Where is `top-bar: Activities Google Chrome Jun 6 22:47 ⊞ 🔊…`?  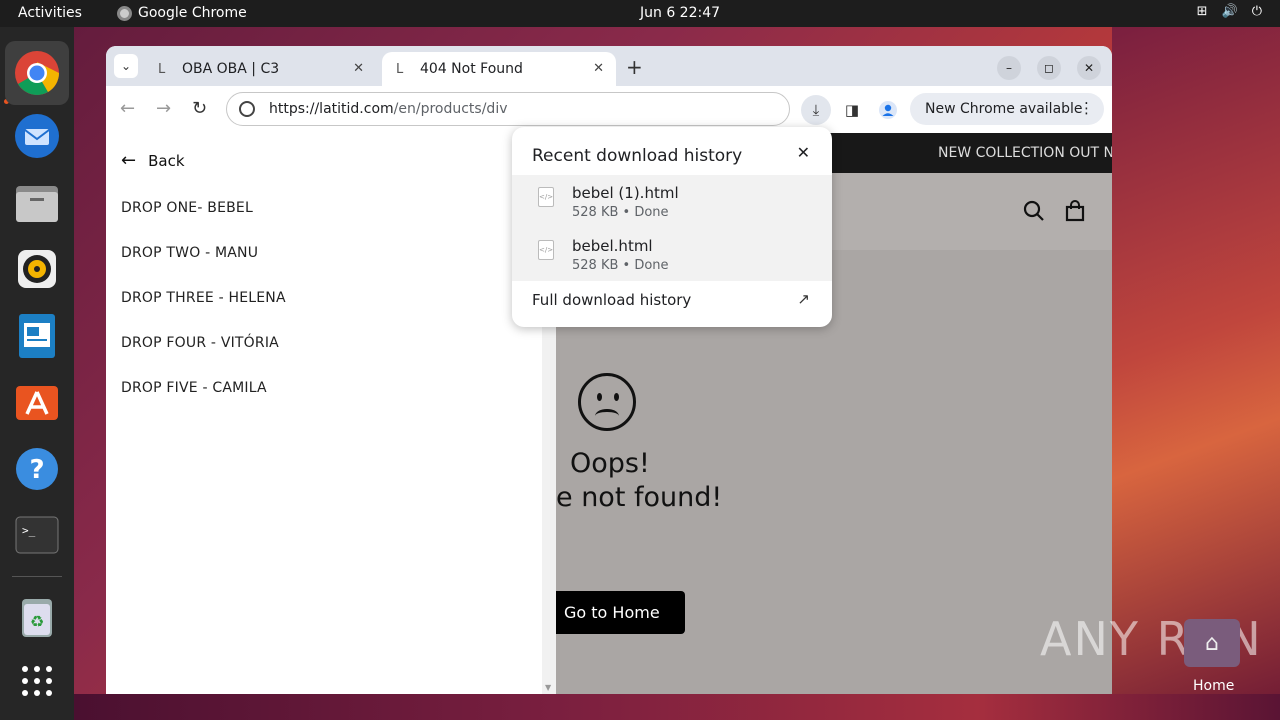 top-bar: Activities Google Chrome Jun 6 22:47 ⊞ 🔊… is located at coordinates (640, 13).